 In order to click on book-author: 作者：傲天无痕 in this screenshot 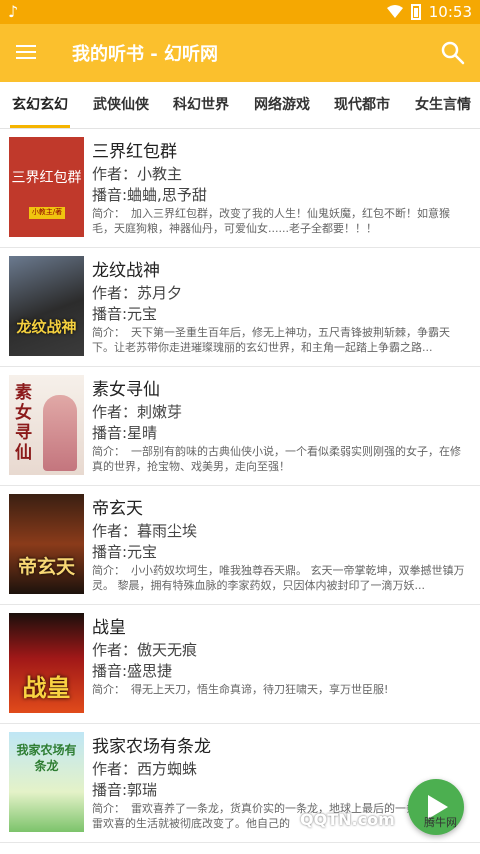, I will do `click(145, 650)`.